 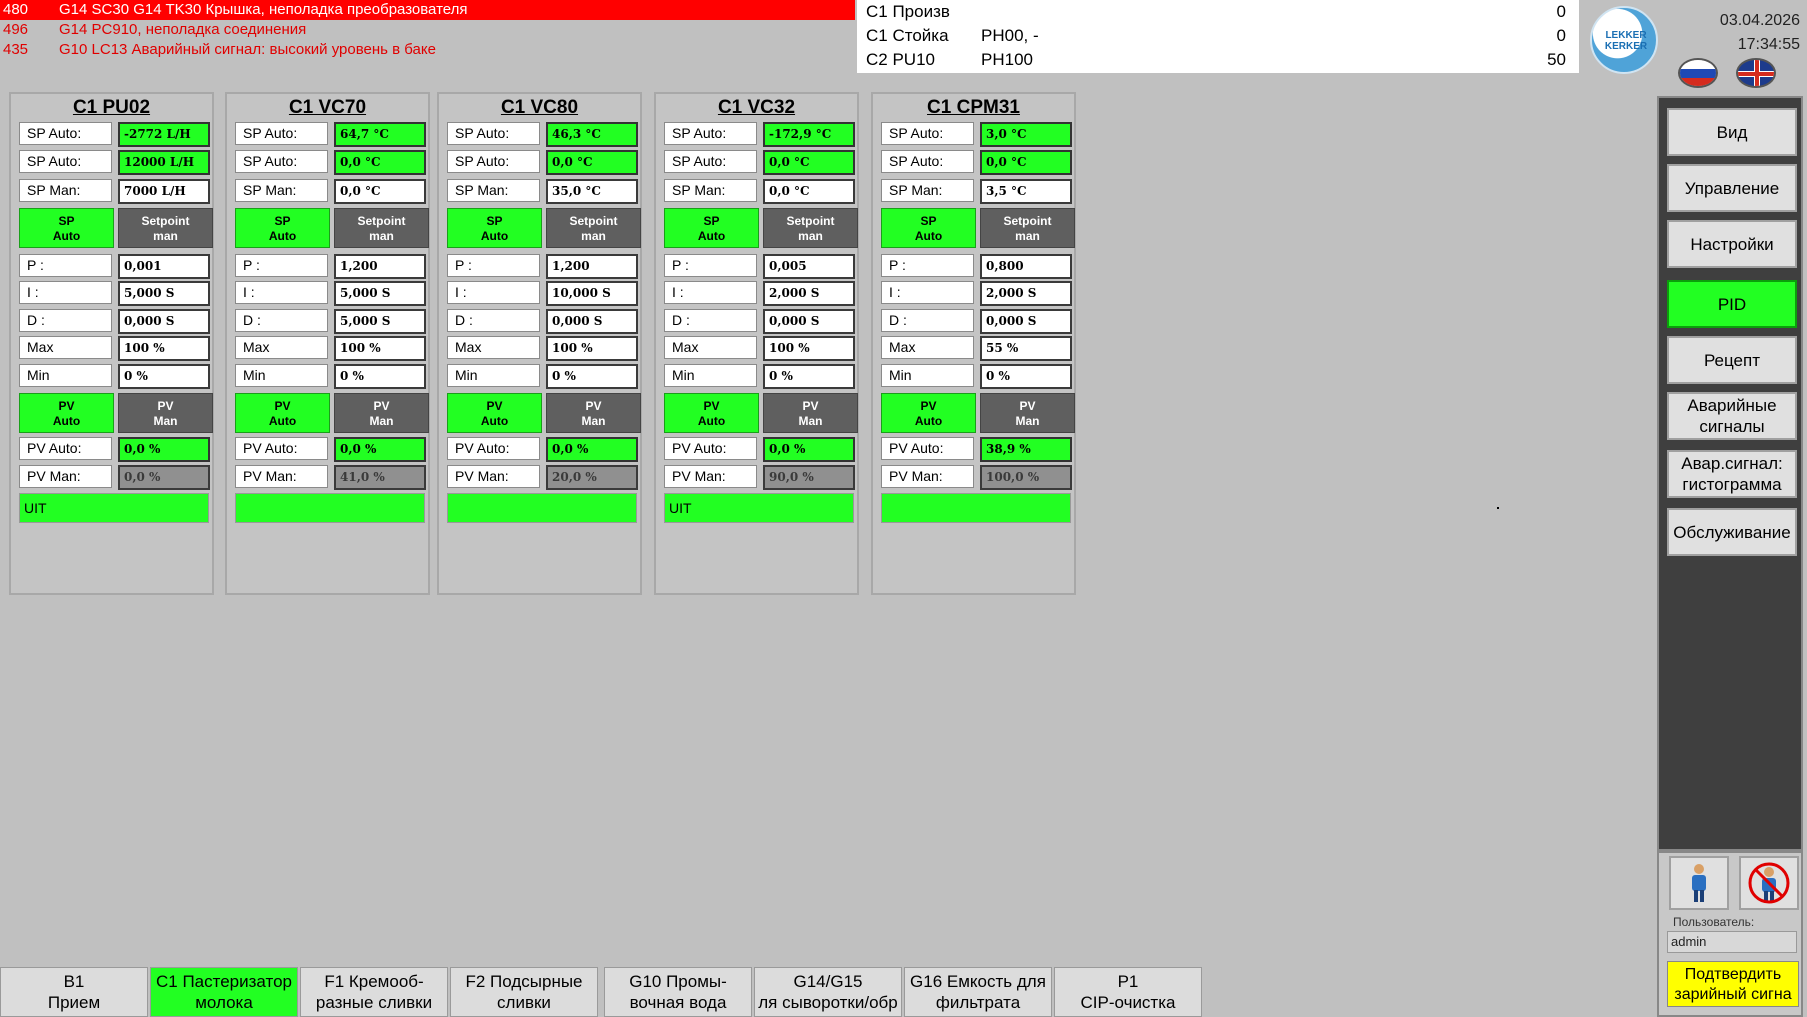 I want to click on pv-man-field: 41,0 %, so click(x=380, y=477).